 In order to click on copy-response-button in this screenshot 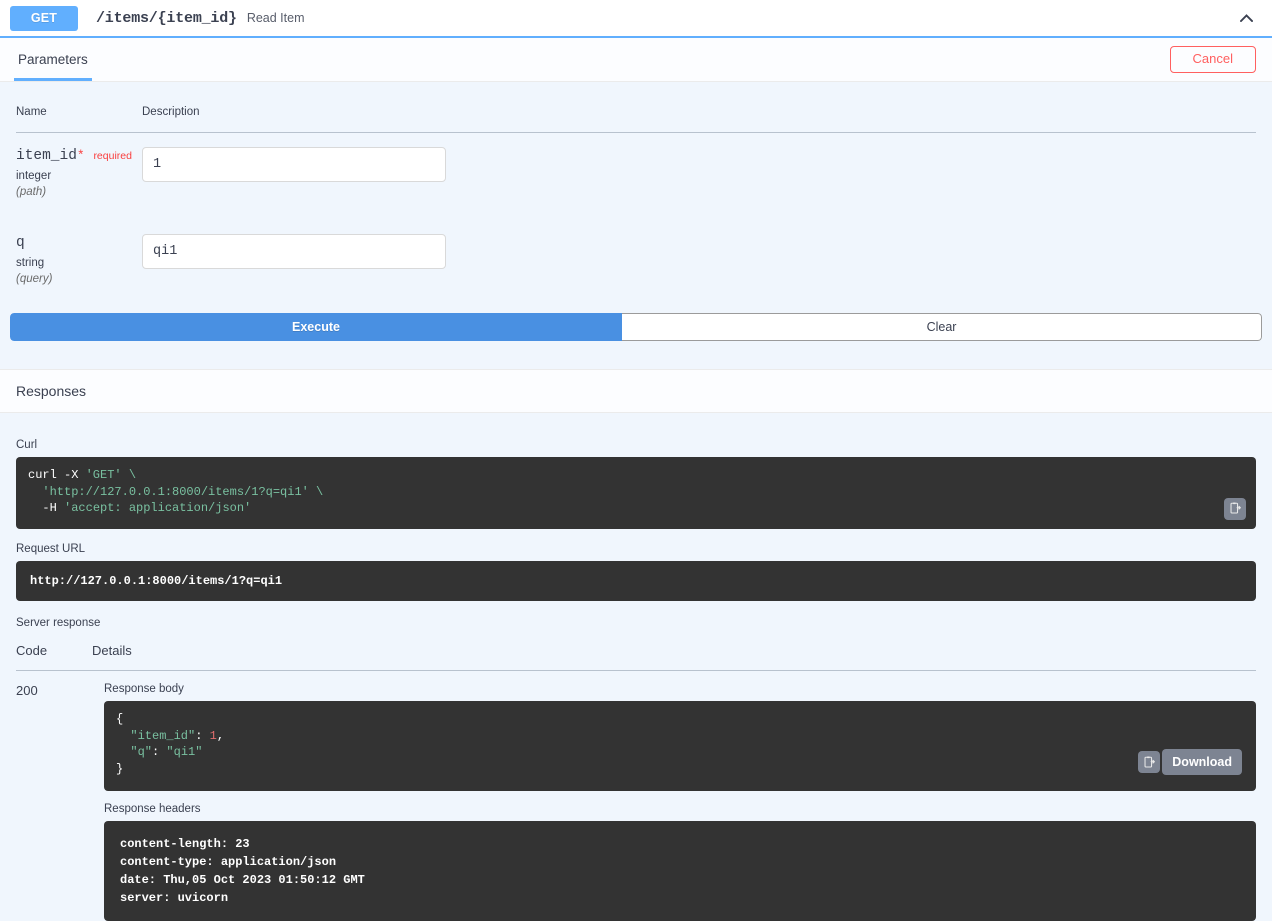, I will do `click(1149, 762)`.